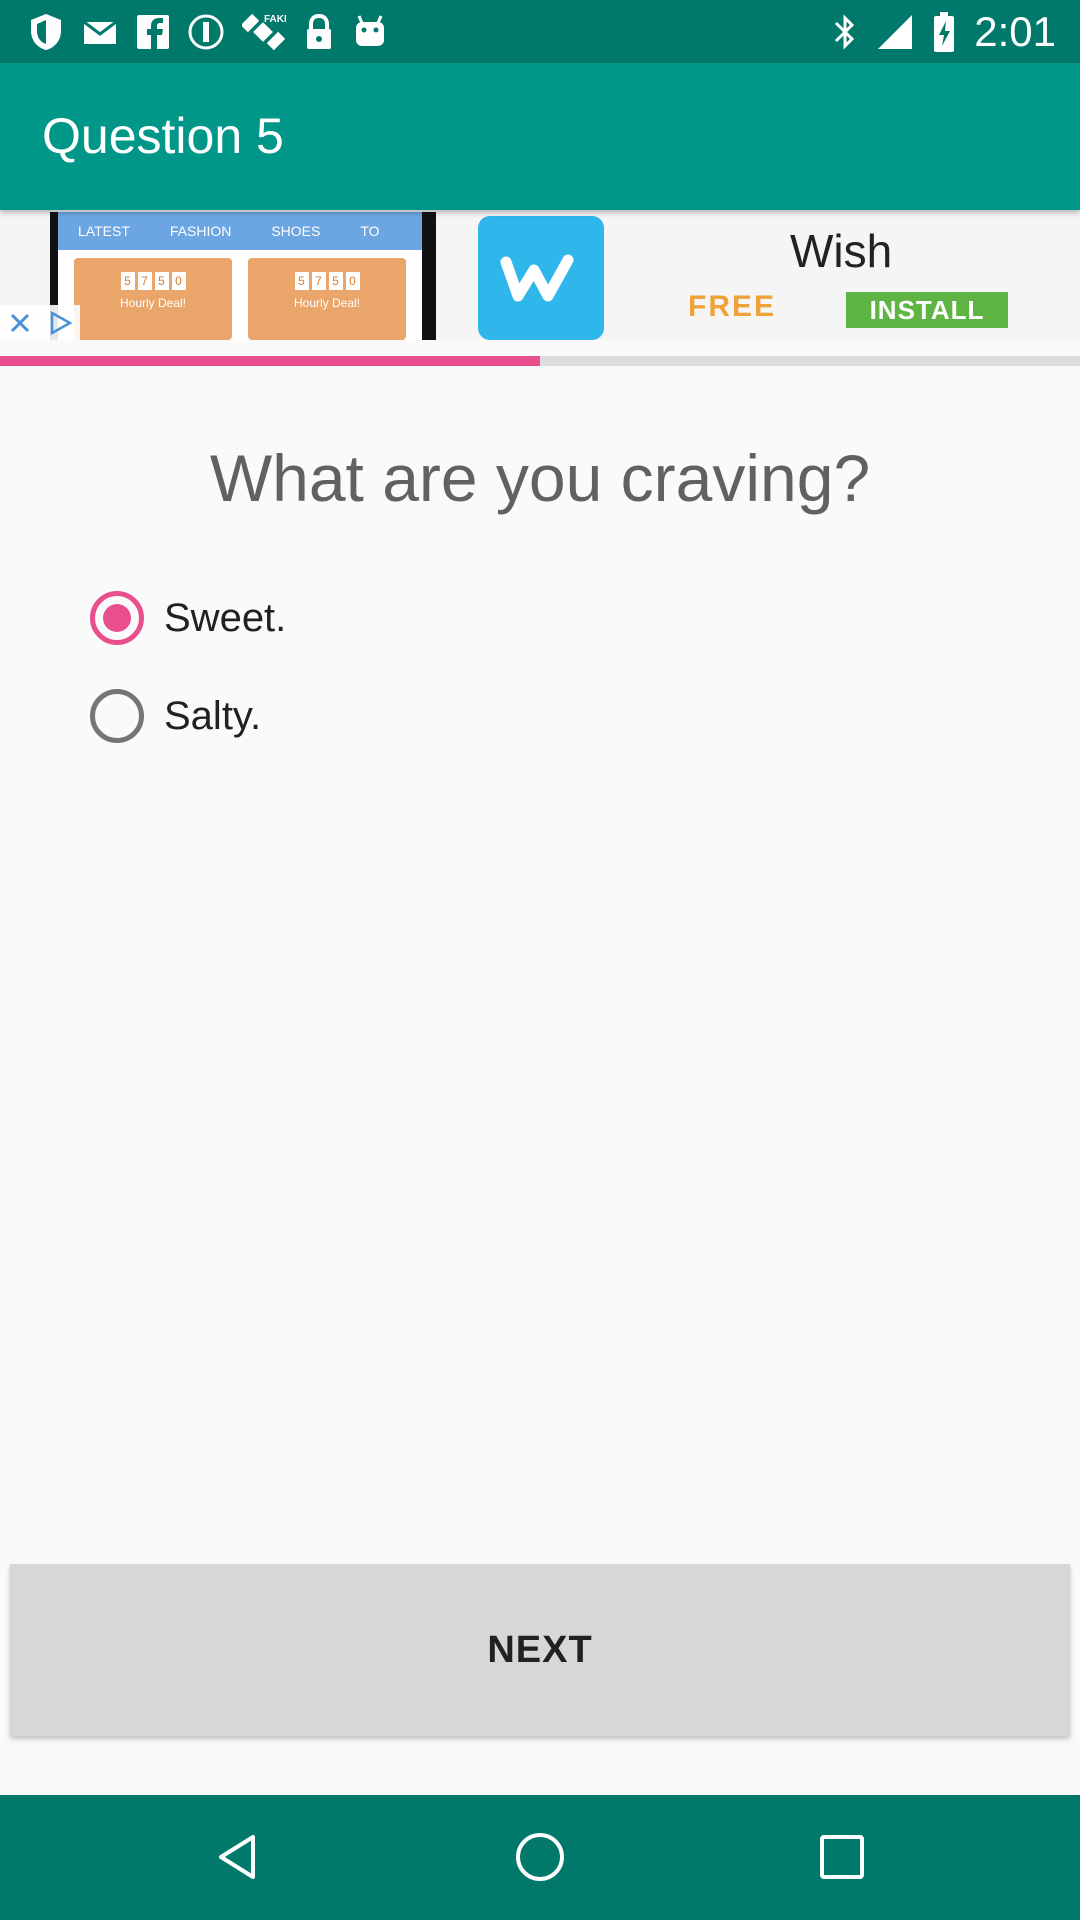  I want to click on battery-icon, so click(944, 32).